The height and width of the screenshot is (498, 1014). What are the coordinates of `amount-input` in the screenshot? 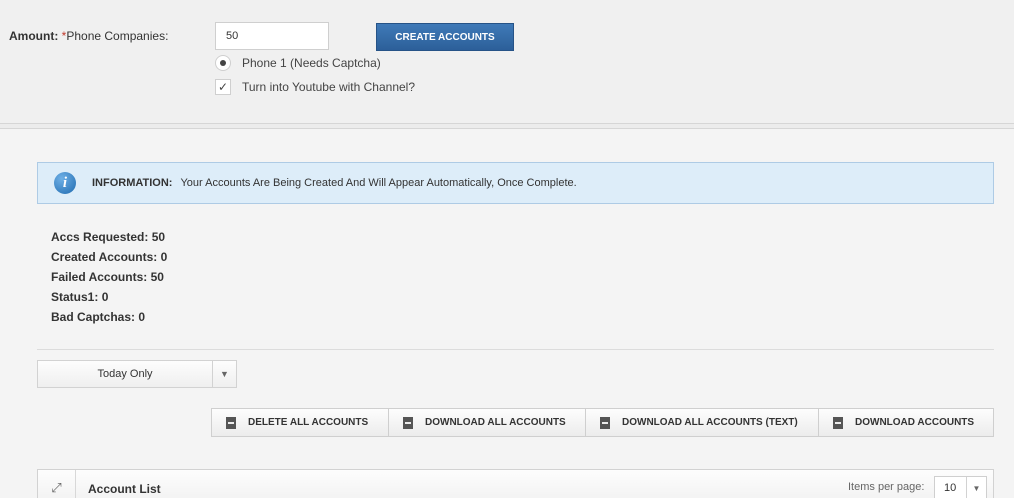 It's located at (272, 36).